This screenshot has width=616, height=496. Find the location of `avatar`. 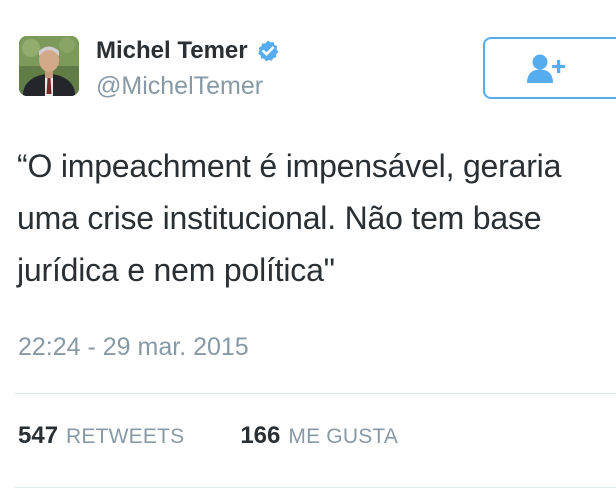

avatar is located at coordinates (49, 66).